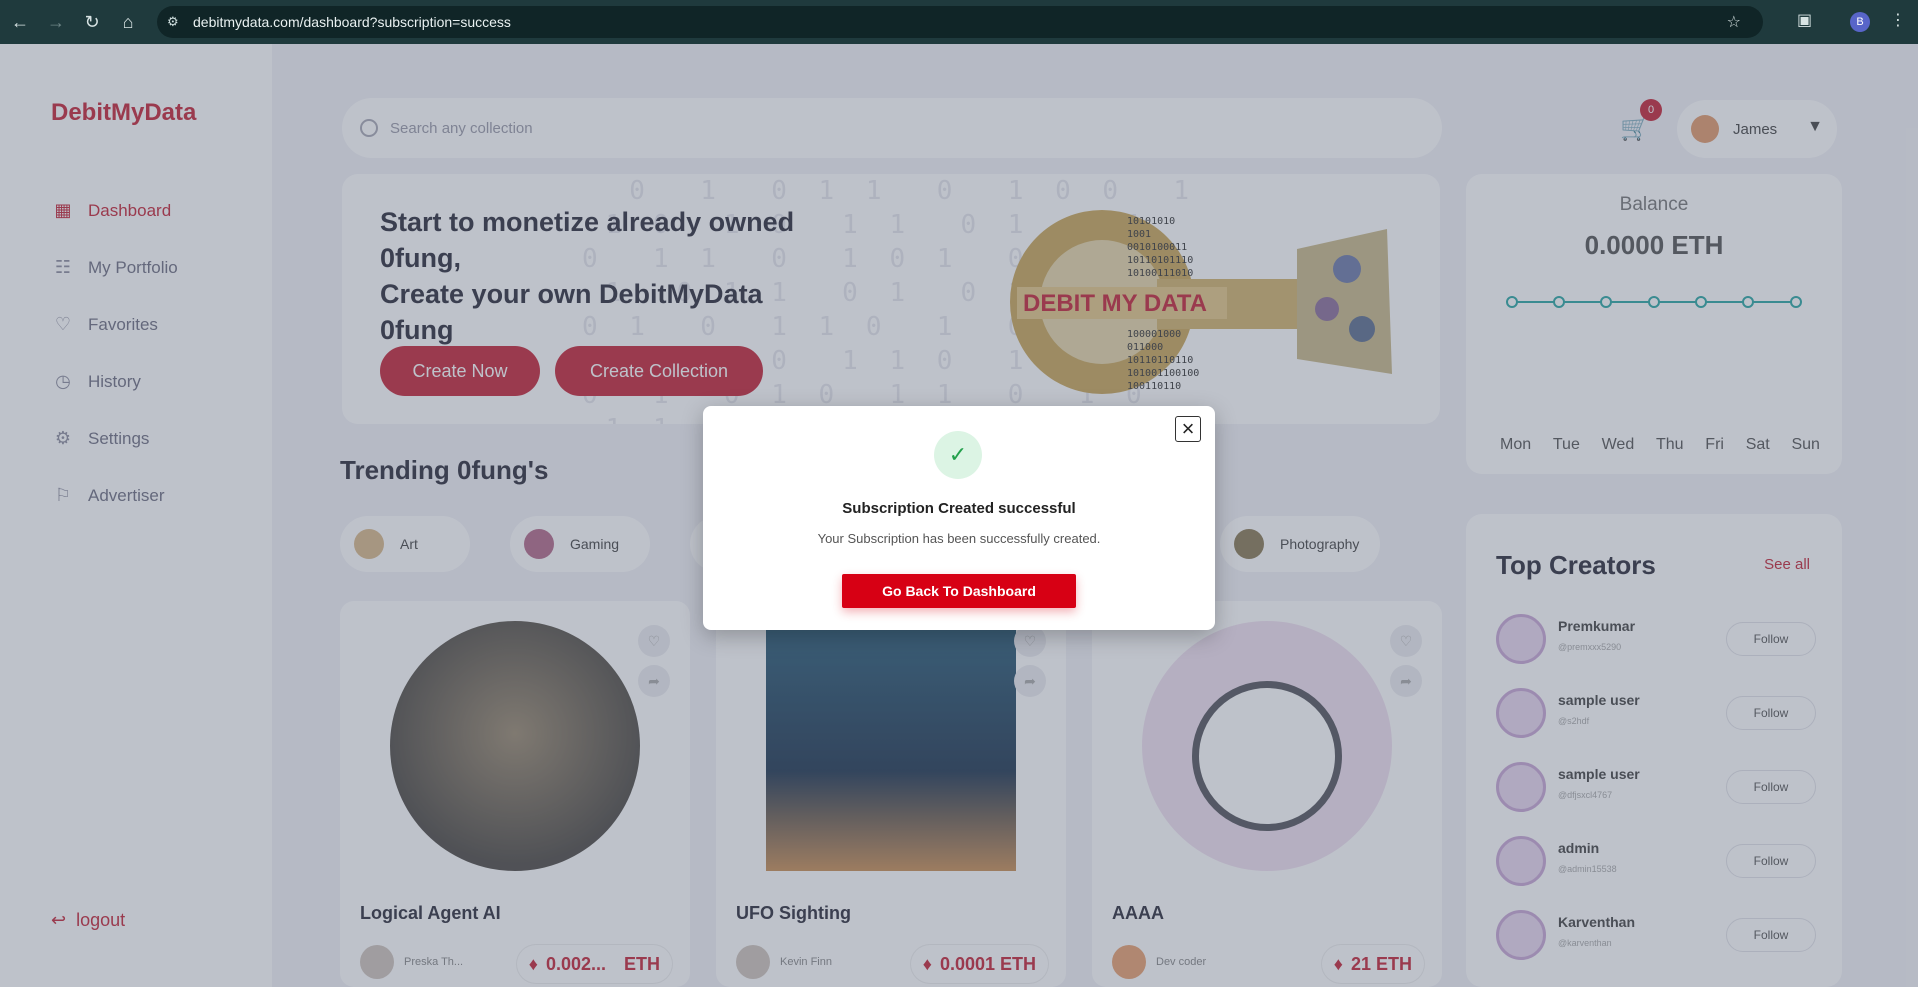  I want to click on reload-icon: ↻, so click(92, 22).